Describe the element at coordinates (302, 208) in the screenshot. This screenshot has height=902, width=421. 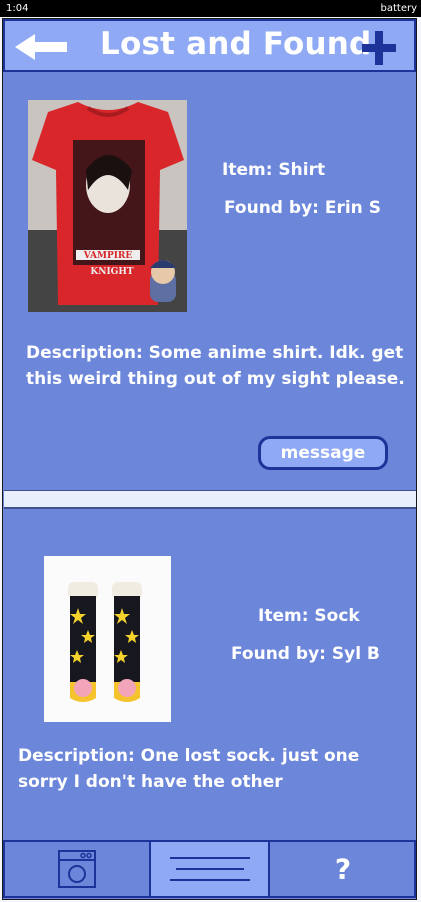
I see `found-by: Found by: Erin S` at that location.